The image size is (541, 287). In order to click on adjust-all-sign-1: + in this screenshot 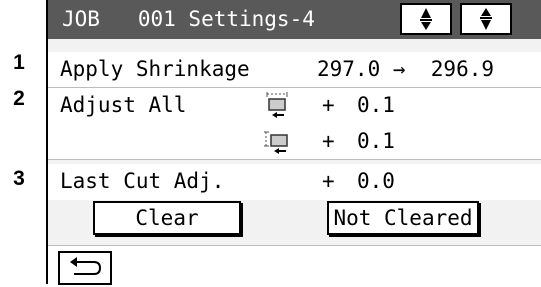, I will do `click(328, 105)`.